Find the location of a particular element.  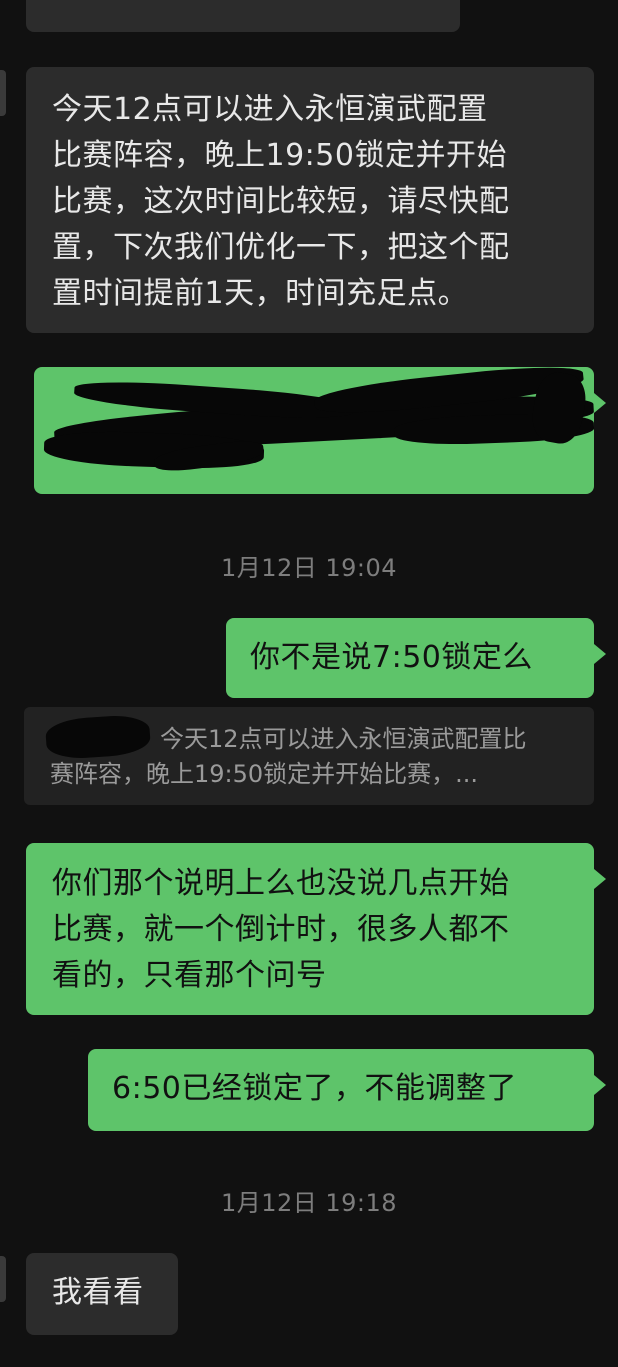

timestamp: 1月12日 19:18 is located at coordinates (309, 1203).